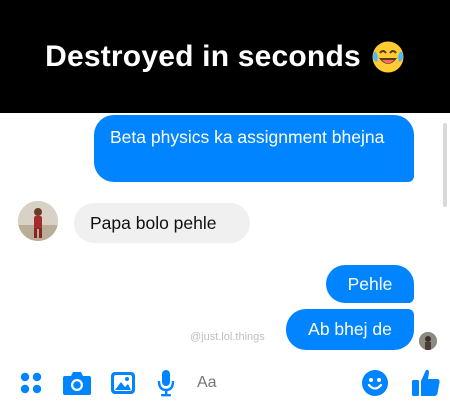  I want to click on contact-avatar, so click(38, 221).